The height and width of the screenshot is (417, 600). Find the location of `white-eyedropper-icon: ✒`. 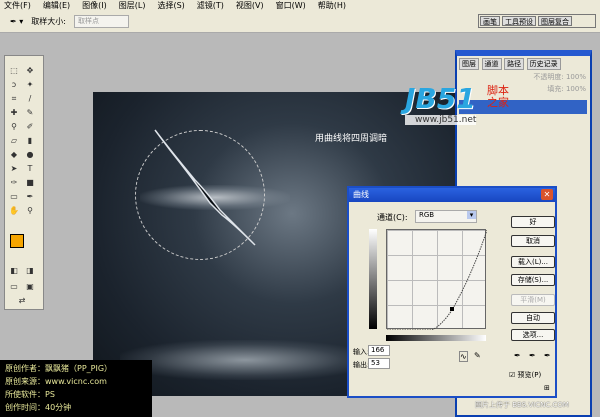

white-eyedropper-icon: ✒ is located at coordinates (547, 355).